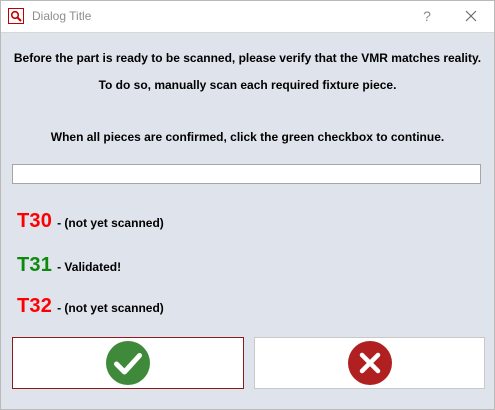 The width and height of the screenshot is (495, 410). I want to click on close-button, so click(471, 16).